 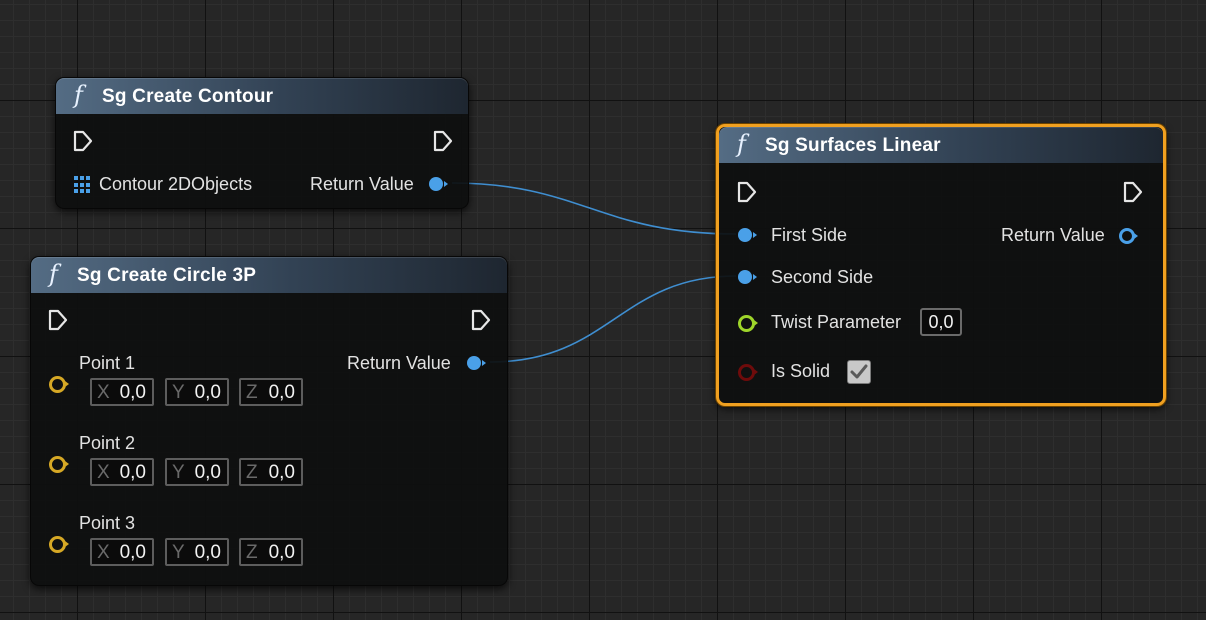 What do you see at coordinates (822, 277) in the screenshot?
I see `second-side-label: Second Side` at bounding box center [822, 277].